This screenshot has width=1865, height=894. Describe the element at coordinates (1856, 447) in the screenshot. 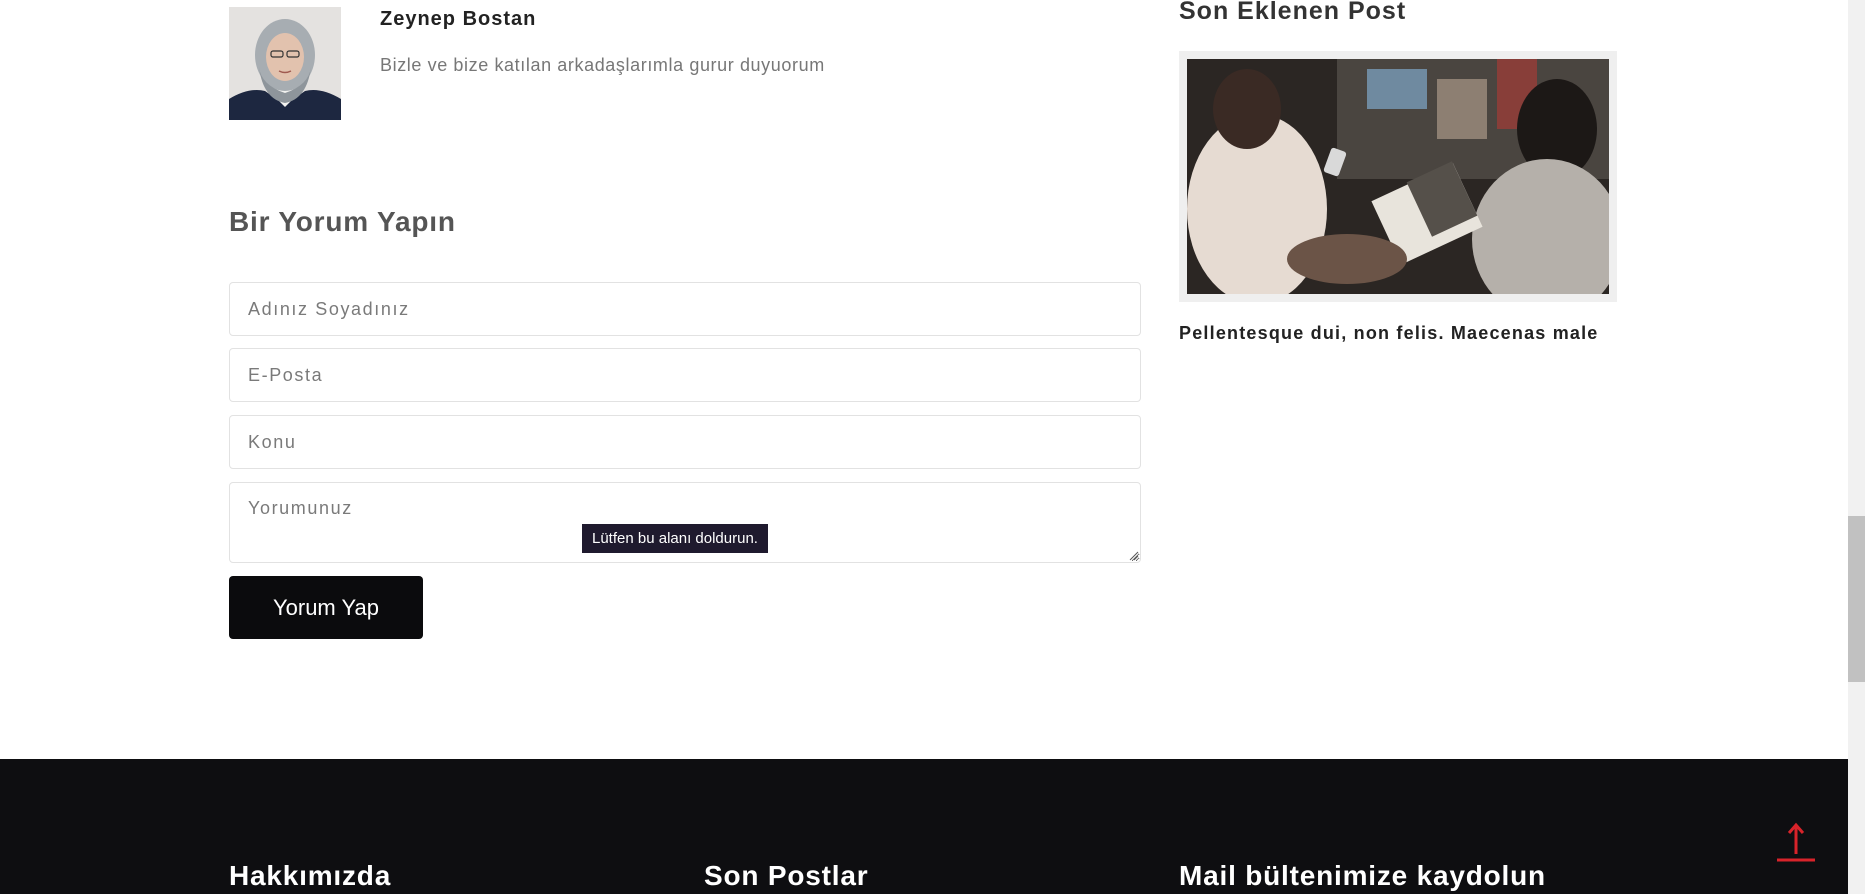

I see `scrollbar-track` at that location.